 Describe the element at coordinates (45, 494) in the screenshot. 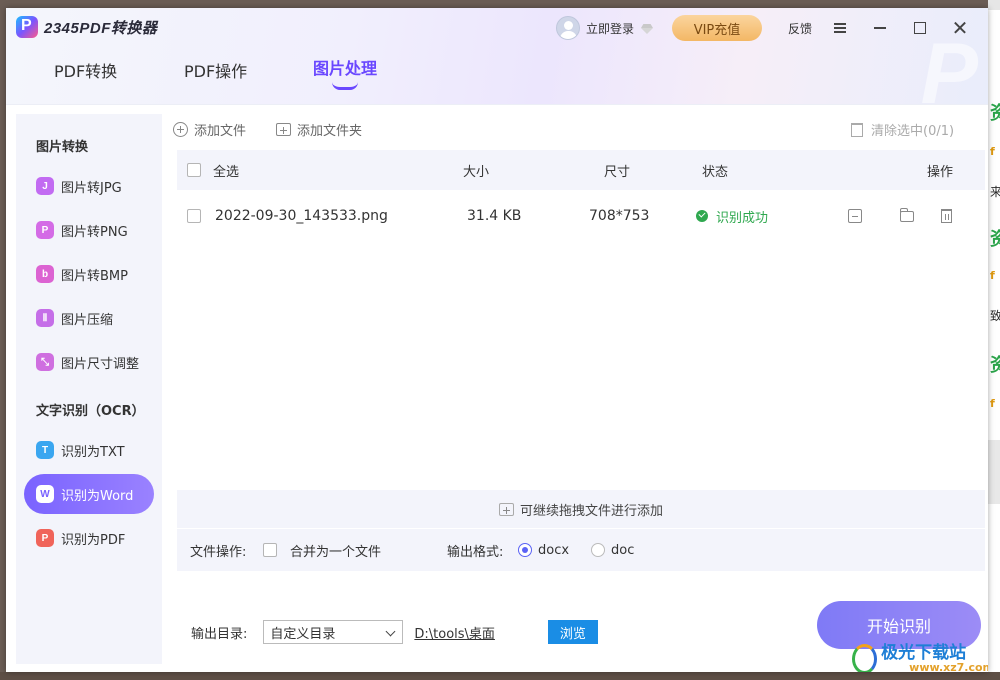

I see `word-icon: W` at that location.